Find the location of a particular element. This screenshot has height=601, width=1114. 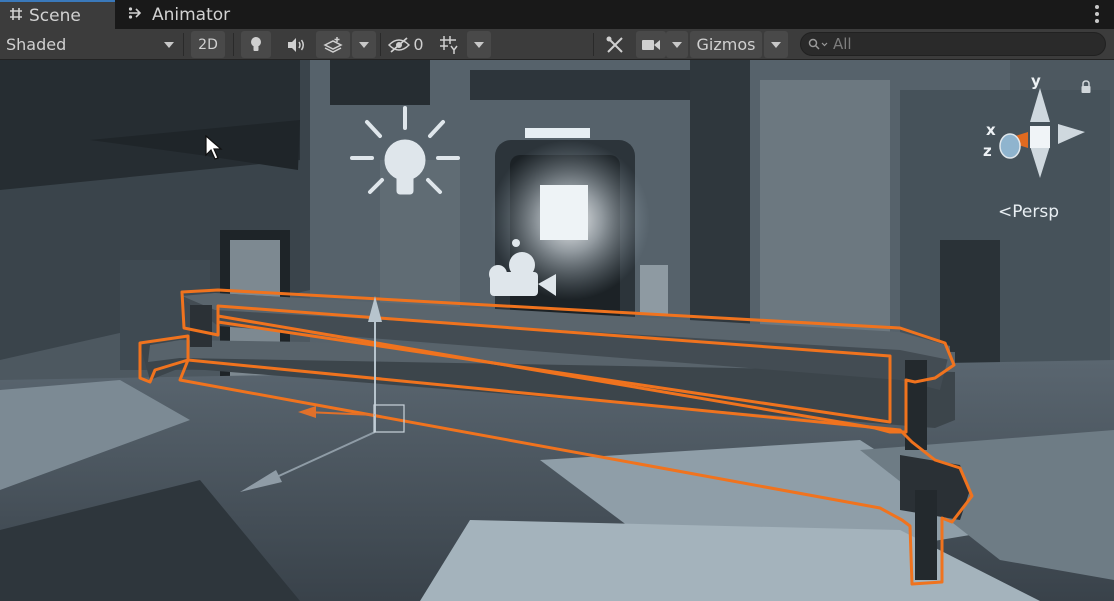

search-icon is located at coordinates (818, 44).